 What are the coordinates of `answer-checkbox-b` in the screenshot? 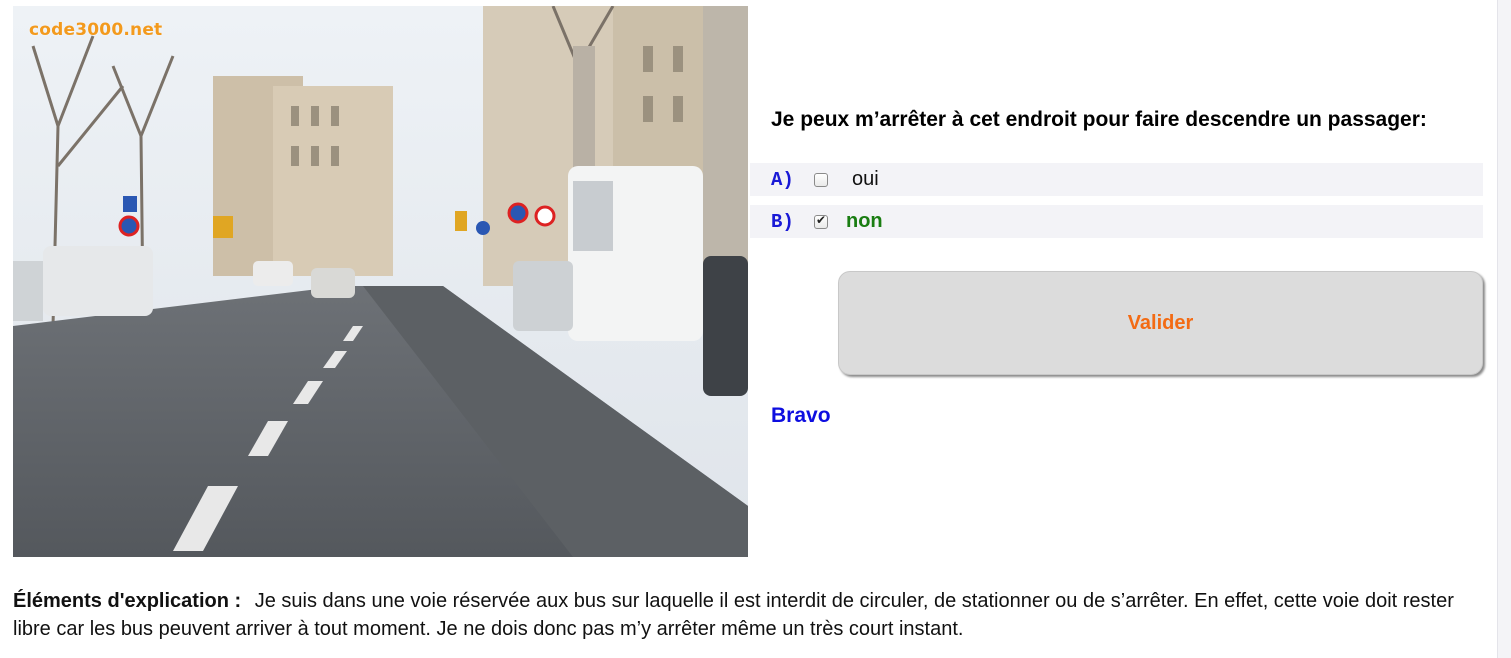 It's located at (821, 221).